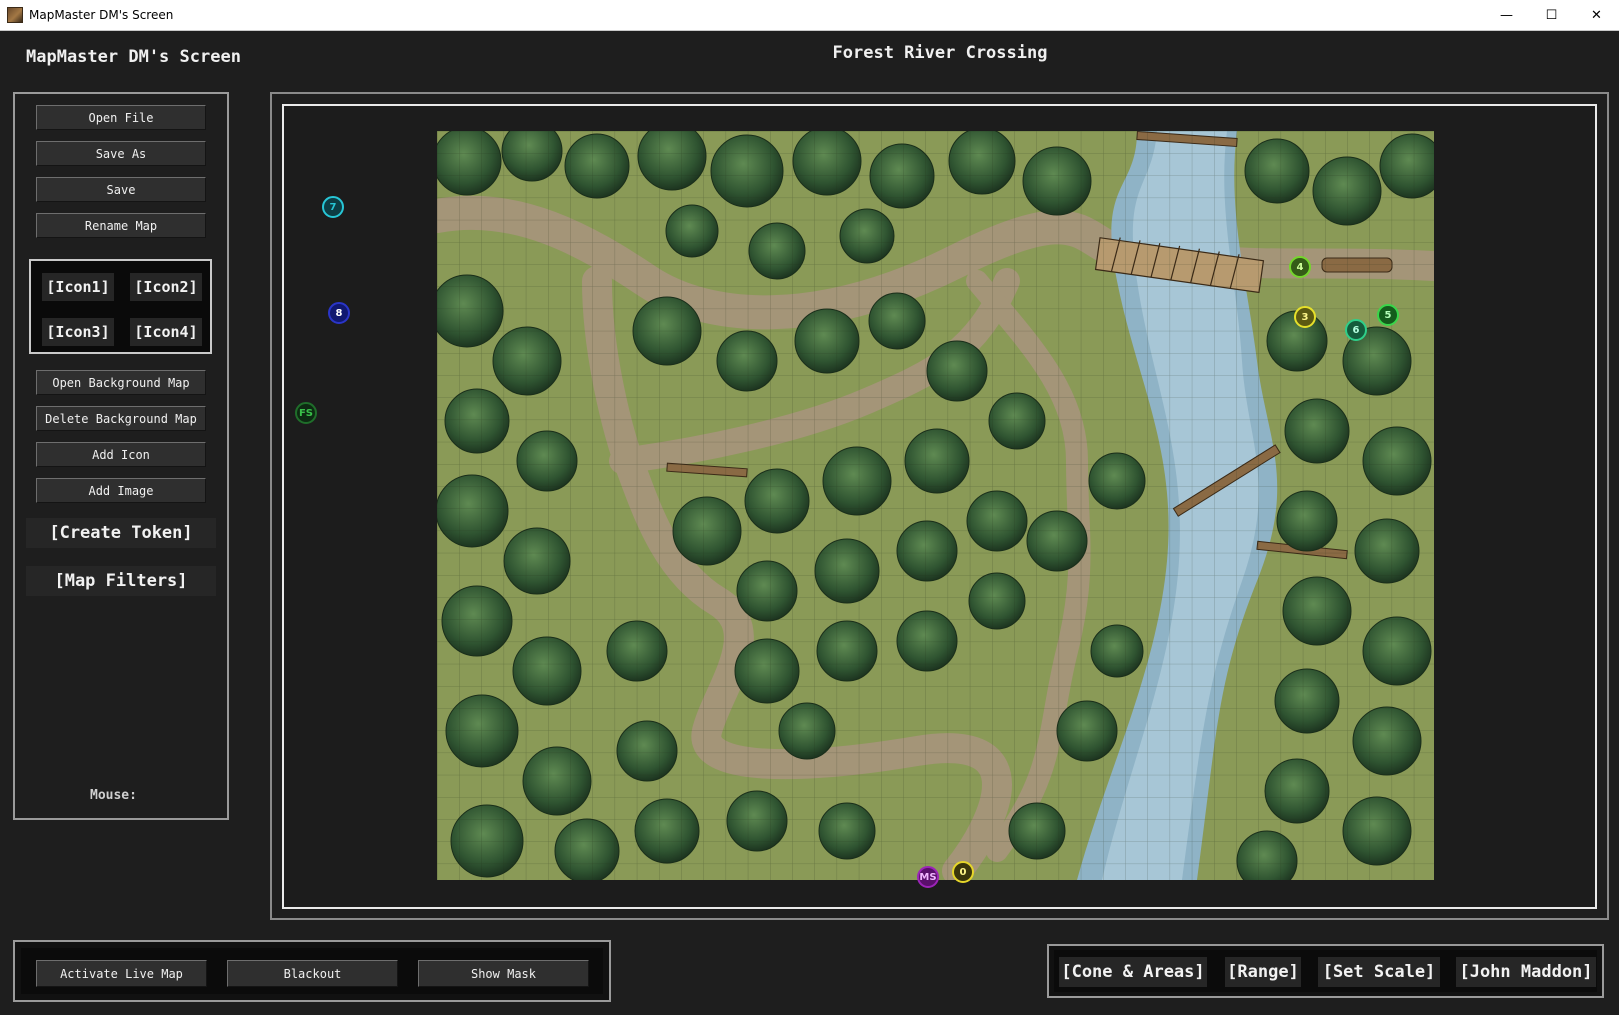 The width and height of the screenshot is (1619, 1015). Describe the element at coordinates (333, 207) in the screenshot. I see `token-7: 7` at that location.